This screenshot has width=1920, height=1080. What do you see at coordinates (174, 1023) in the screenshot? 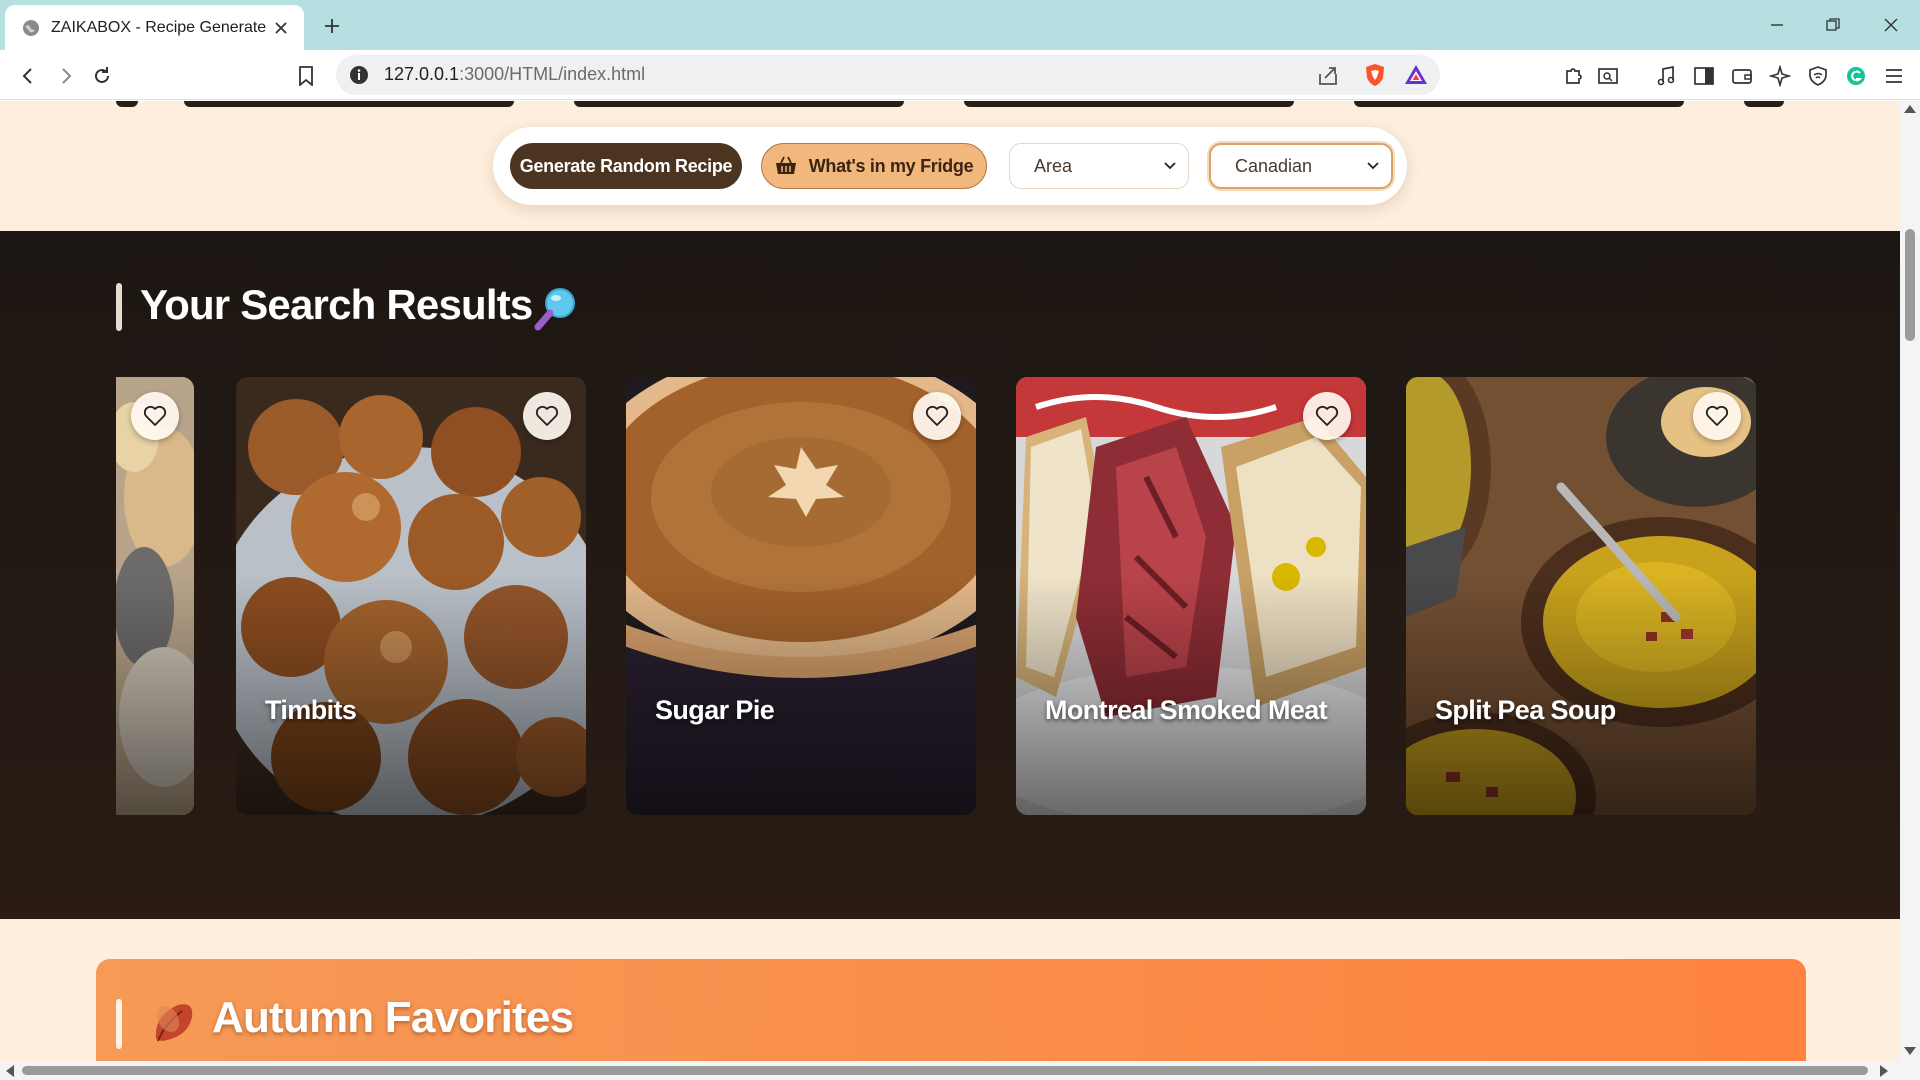
I see `fallen-leaf-icon` at bounding box center [174, 1023].